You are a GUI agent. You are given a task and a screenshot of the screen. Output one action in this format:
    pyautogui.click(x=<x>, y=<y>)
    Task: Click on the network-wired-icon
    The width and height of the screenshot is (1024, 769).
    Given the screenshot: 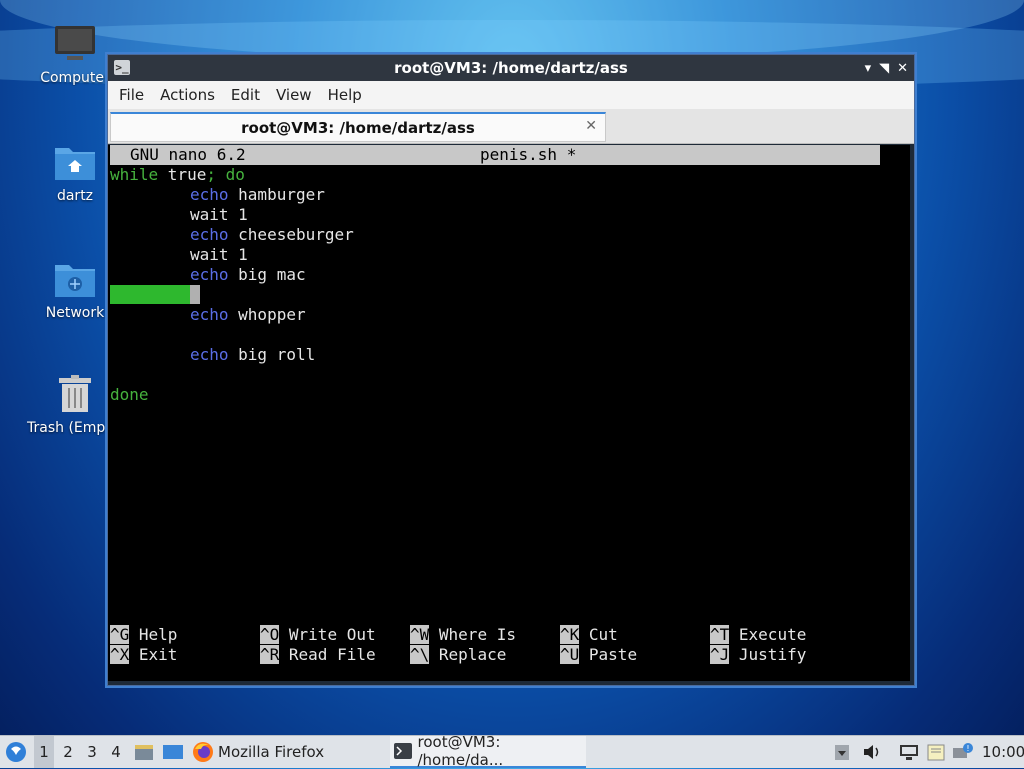 What is the action you would take?
    pyautogui.click(x=909, y=752)
    